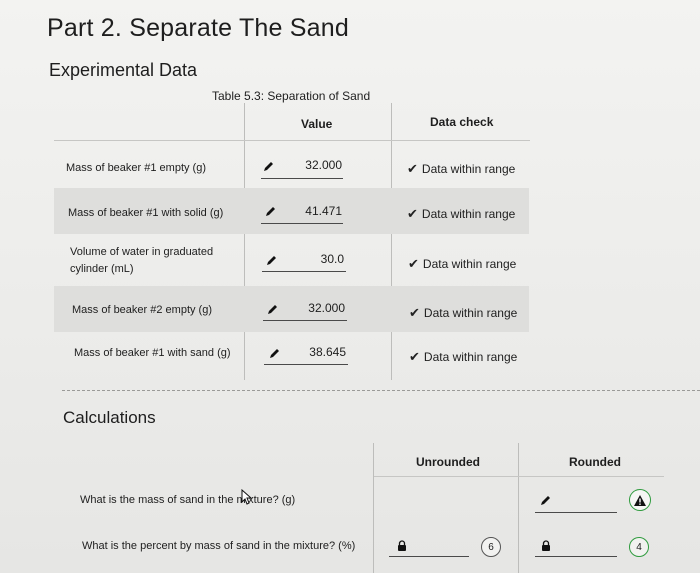 The height and width of the screenshot is (573, 700). Describe the element at coordinates (315, 308) in the screenshot. I see `value-beaker2-empty: 32.000` at that location.